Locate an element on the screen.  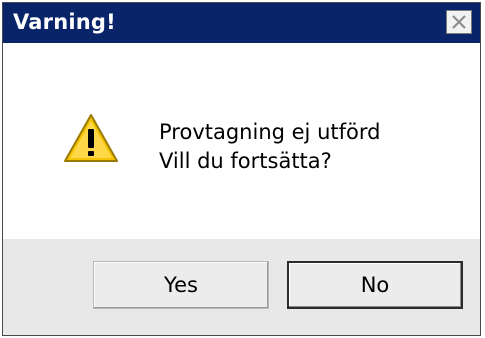
message-line-2: Vill du fortsätta? is located at coordinates (245, 161).